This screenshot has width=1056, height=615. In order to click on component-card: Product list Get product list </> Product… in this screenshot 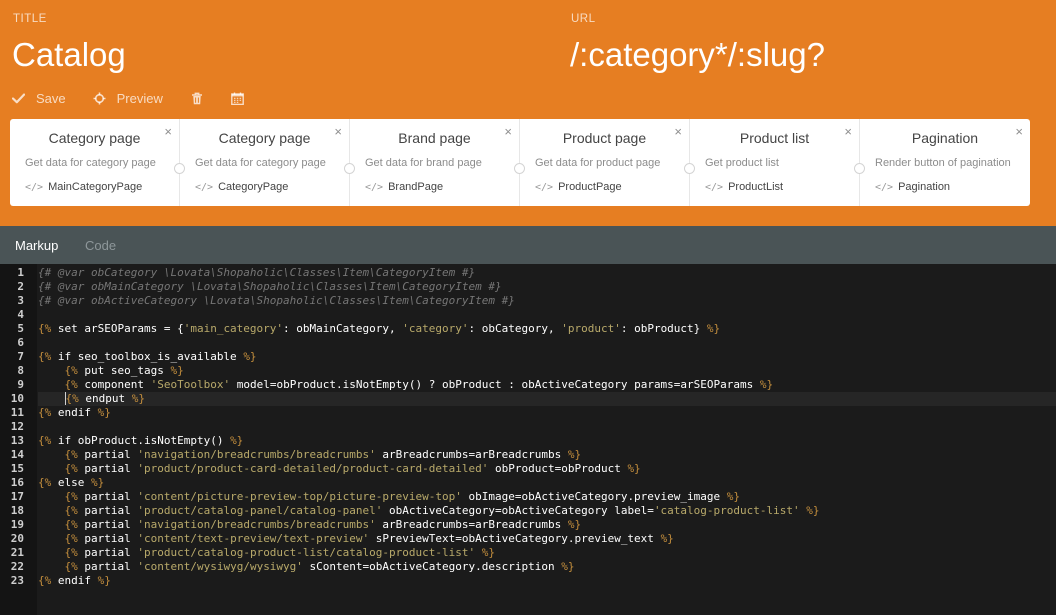, I will do `click(772, 162)`.